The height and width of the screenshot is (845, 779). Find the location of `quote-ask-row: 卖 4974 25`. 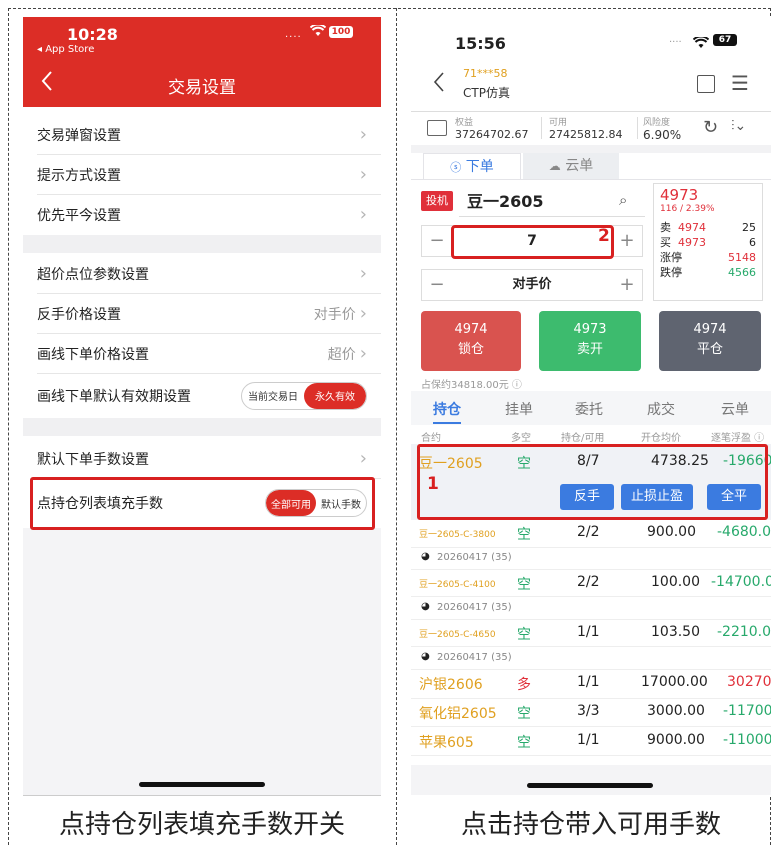

quote-ask-row: 卖 4974 25 is located at coordinates (708, 227).